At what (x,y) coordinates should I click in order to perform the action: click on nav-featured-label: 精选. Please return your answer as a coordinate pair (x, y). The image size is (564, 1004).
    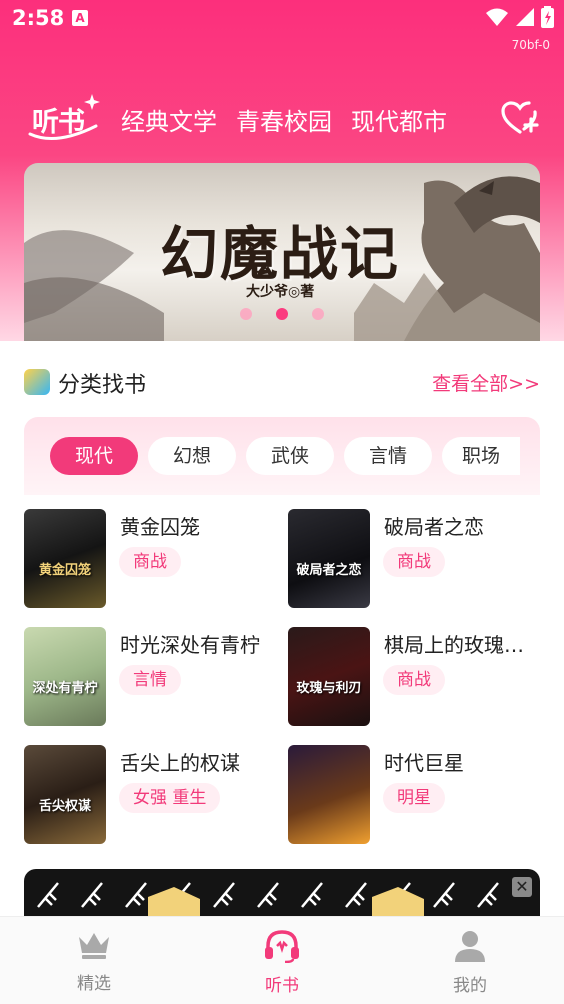
    Looking at the image, I should click on (94, 984).